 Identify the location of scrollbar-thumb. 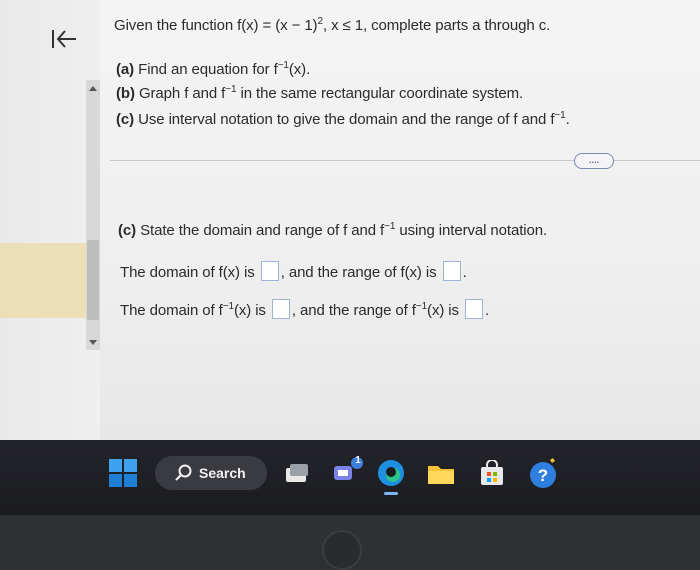
(93, 280).